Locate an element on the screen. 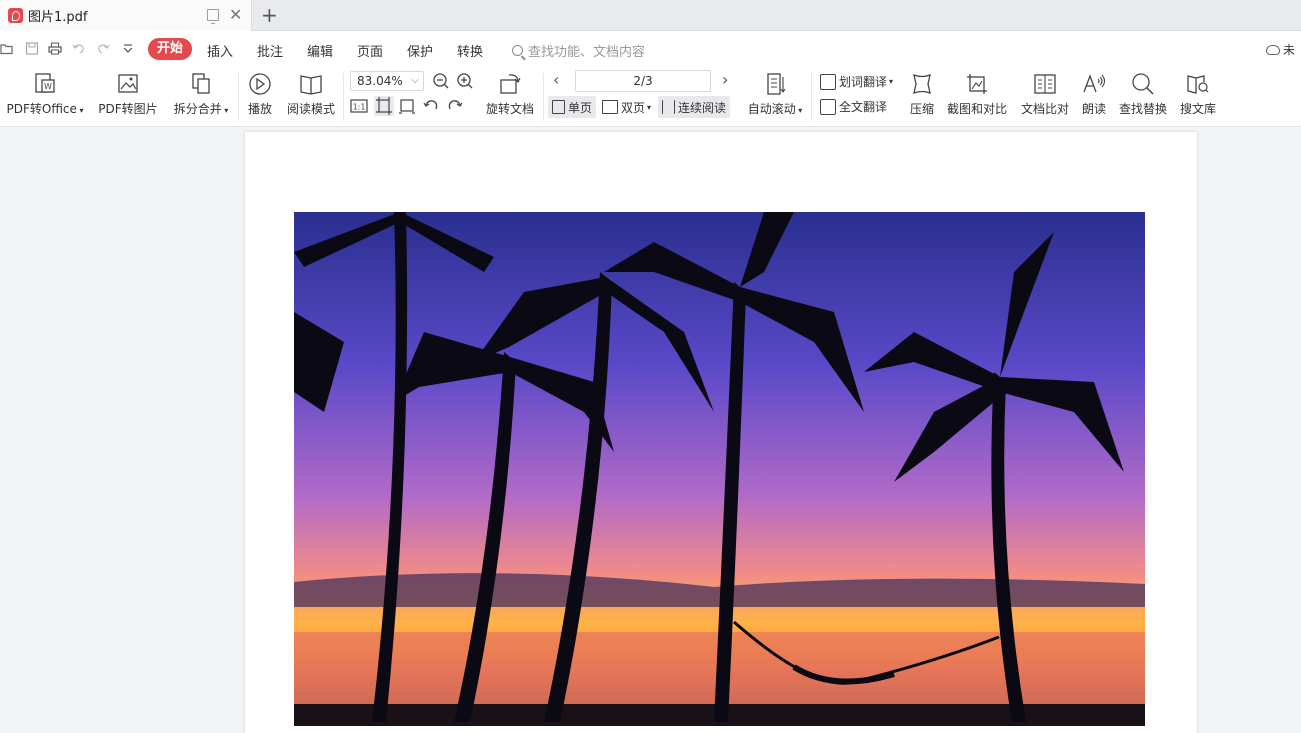 This screenshot has height=733, width=1301. book-icon is located at coordinates (311, 84).